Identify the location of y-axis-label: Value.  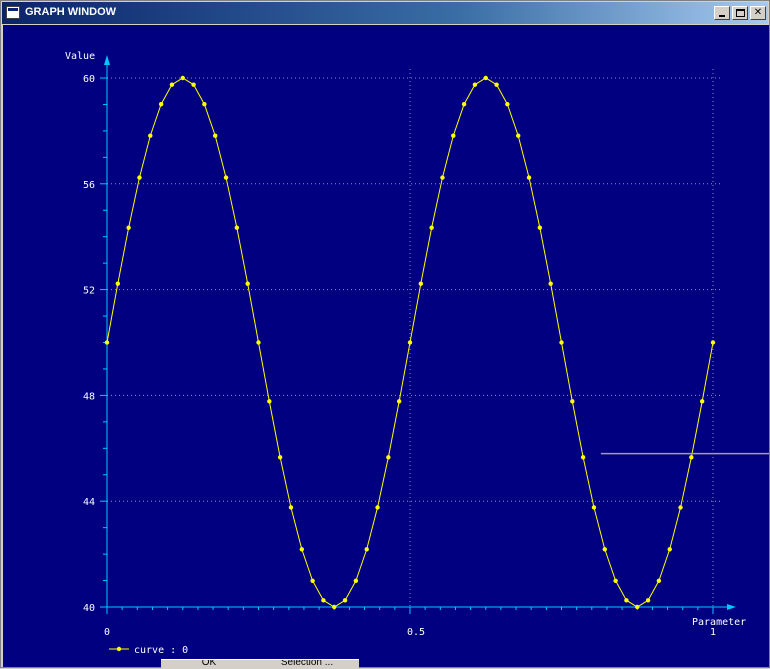
(80, 56).